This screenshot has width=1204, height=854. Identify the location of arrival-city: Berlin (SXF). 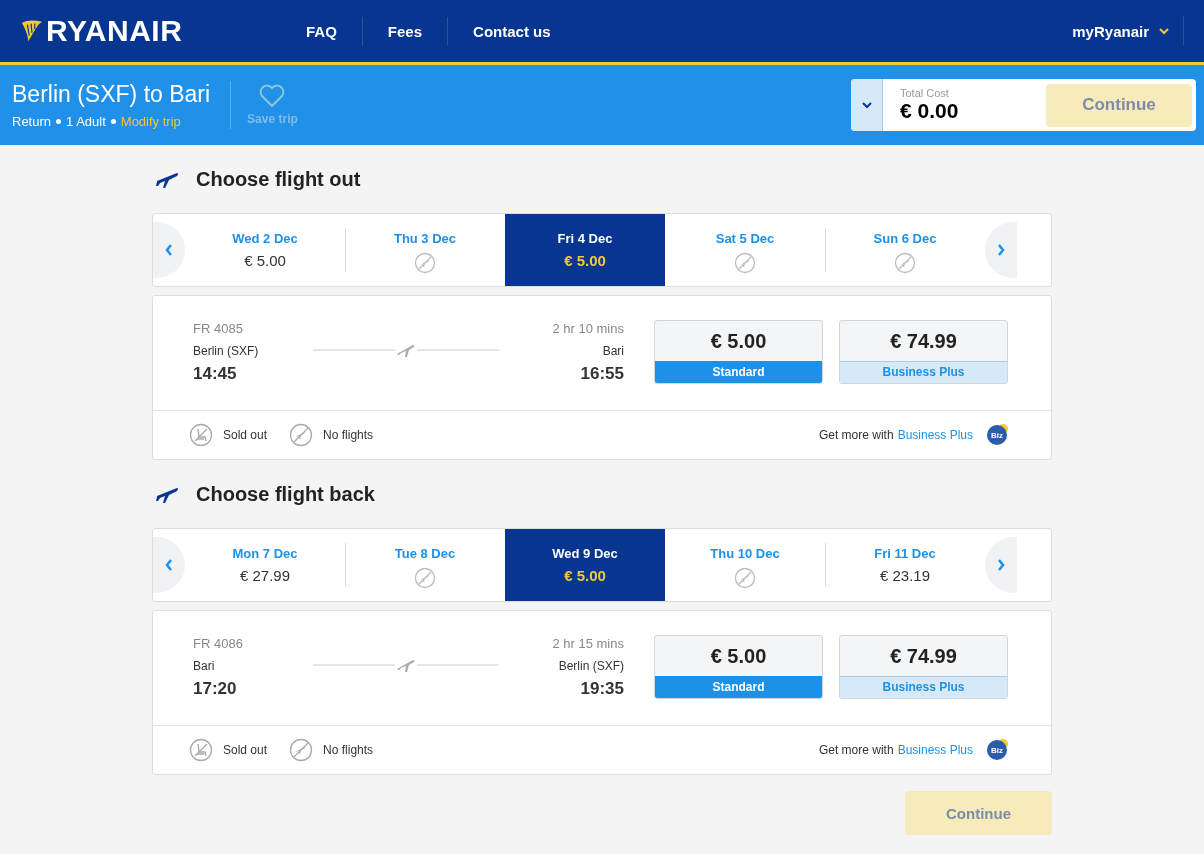
(591, 665).